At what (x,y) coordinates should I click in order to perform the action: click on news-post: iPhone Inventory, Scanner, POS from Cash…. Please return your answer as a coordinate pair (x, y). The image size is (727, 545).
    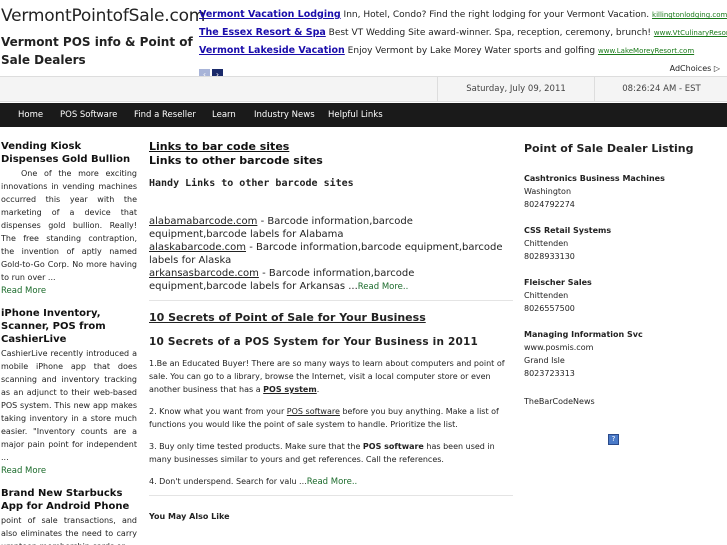
    Looking at the image, I should click on (69, 392).